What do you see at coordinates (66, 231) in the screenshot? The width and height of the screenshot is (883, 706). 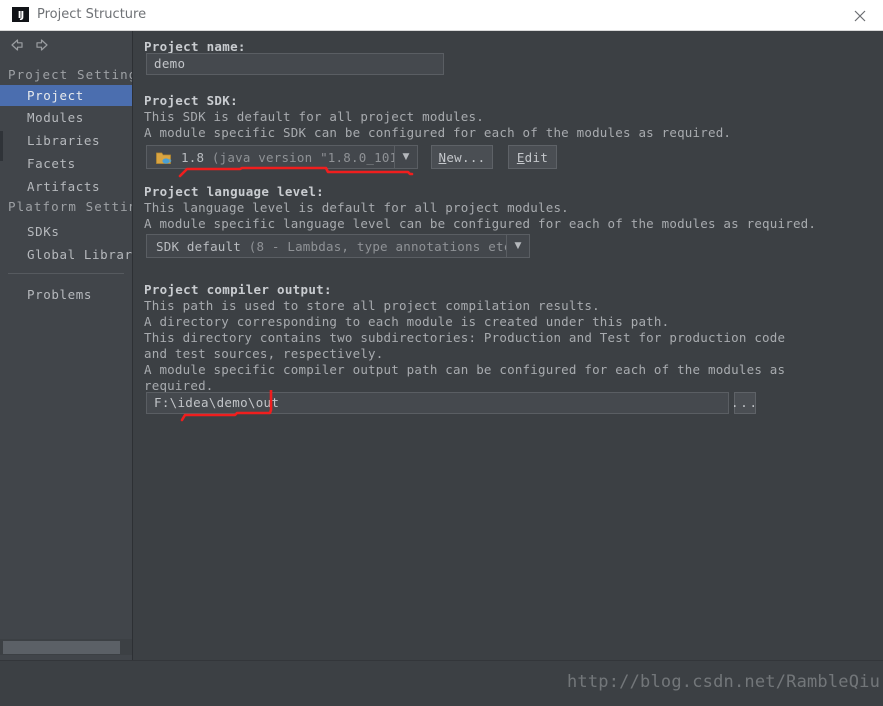 I see `sidebar-item-sdks: SDKs` at bounding box center [66, 231].